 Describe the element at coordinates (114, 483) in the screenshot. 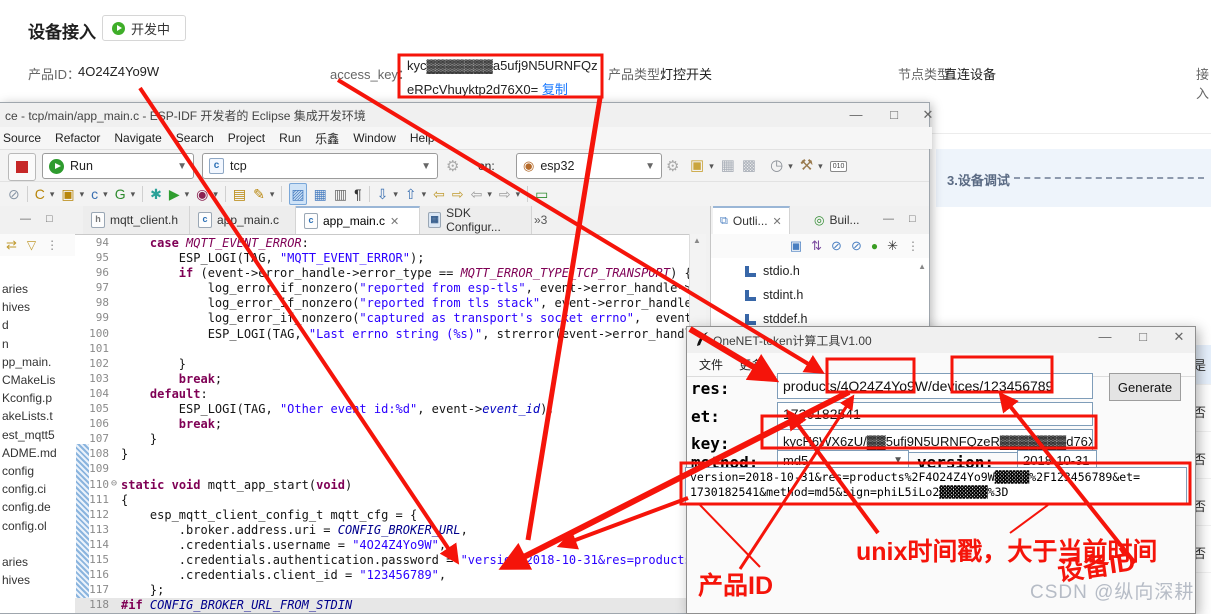

I see `fold-icon: ⊖` at that location.